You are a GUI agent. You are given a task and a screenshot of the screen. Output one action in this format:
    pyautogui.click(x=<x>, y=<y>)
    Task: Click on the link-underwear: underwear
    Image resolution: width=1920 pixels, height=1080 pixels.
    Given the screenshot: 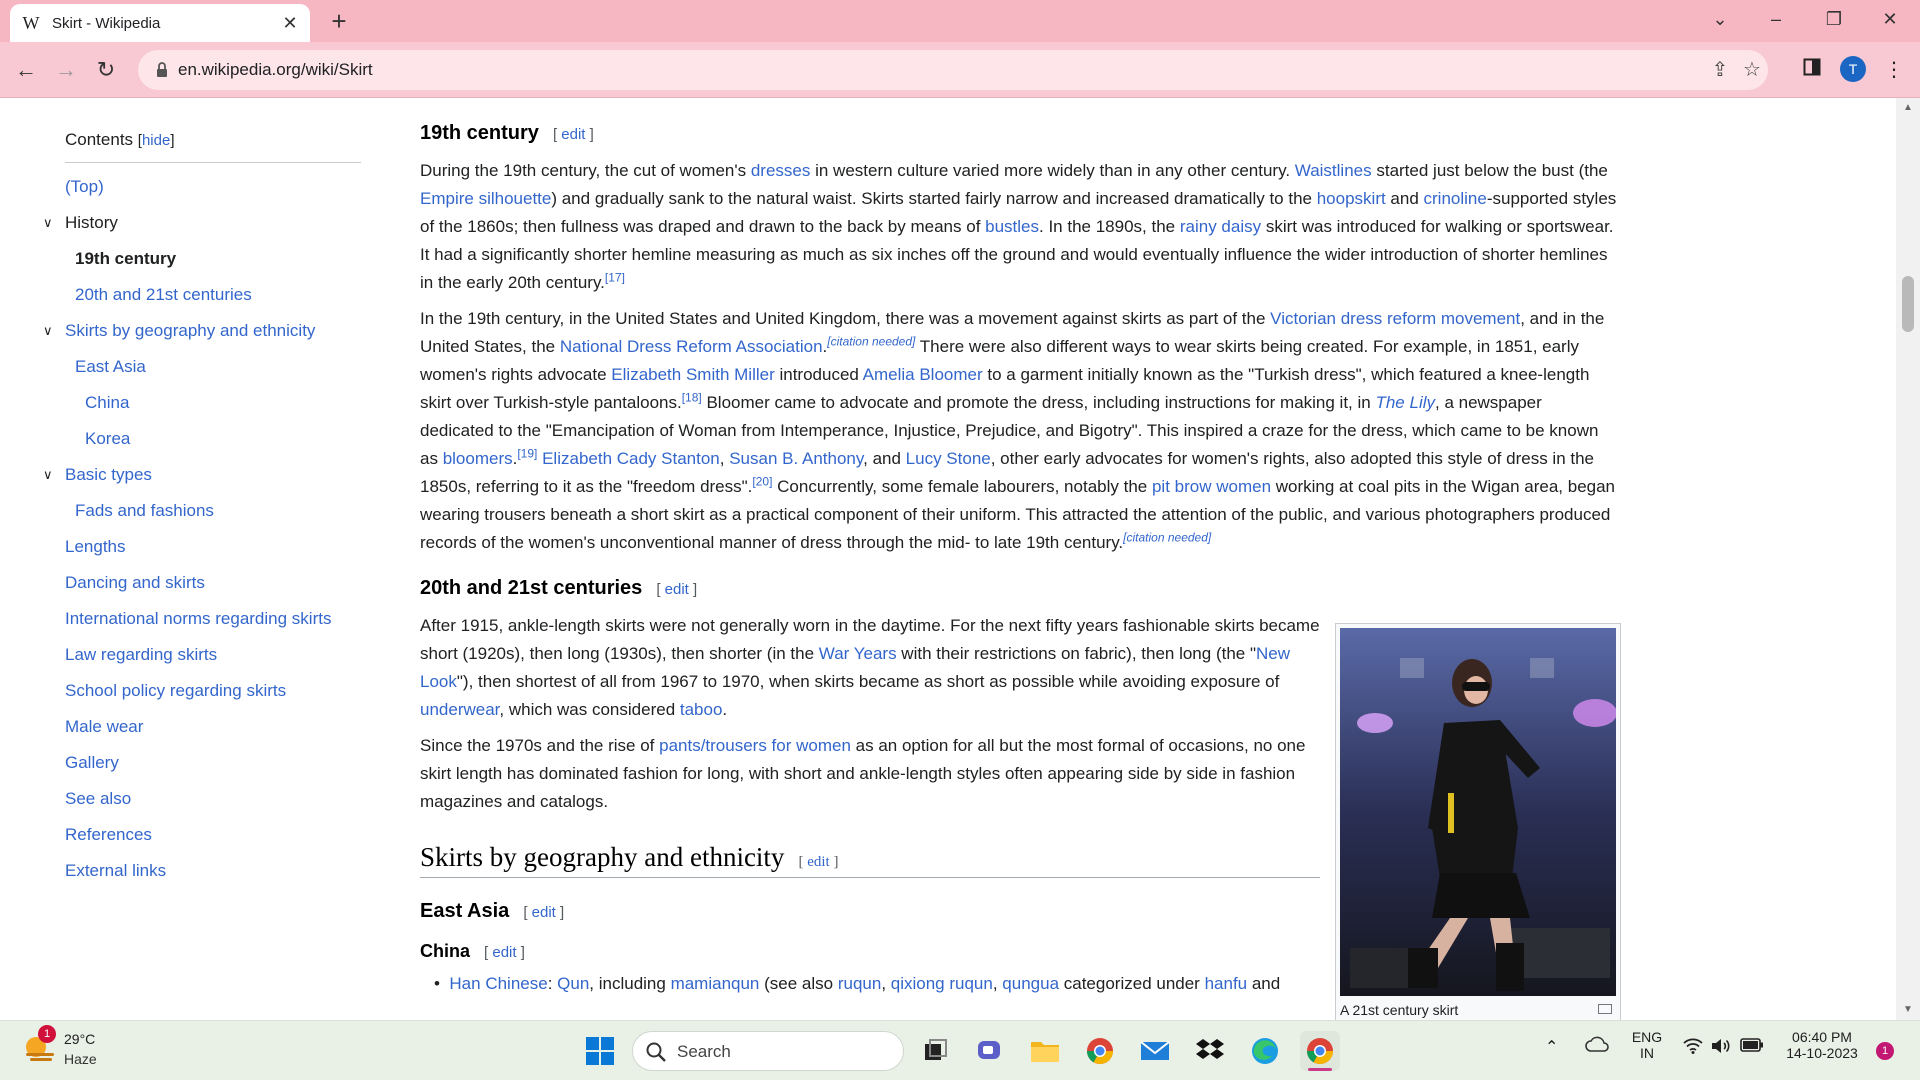 What is the action you would take?
    pyautogui.click(x=459, y=709)
    